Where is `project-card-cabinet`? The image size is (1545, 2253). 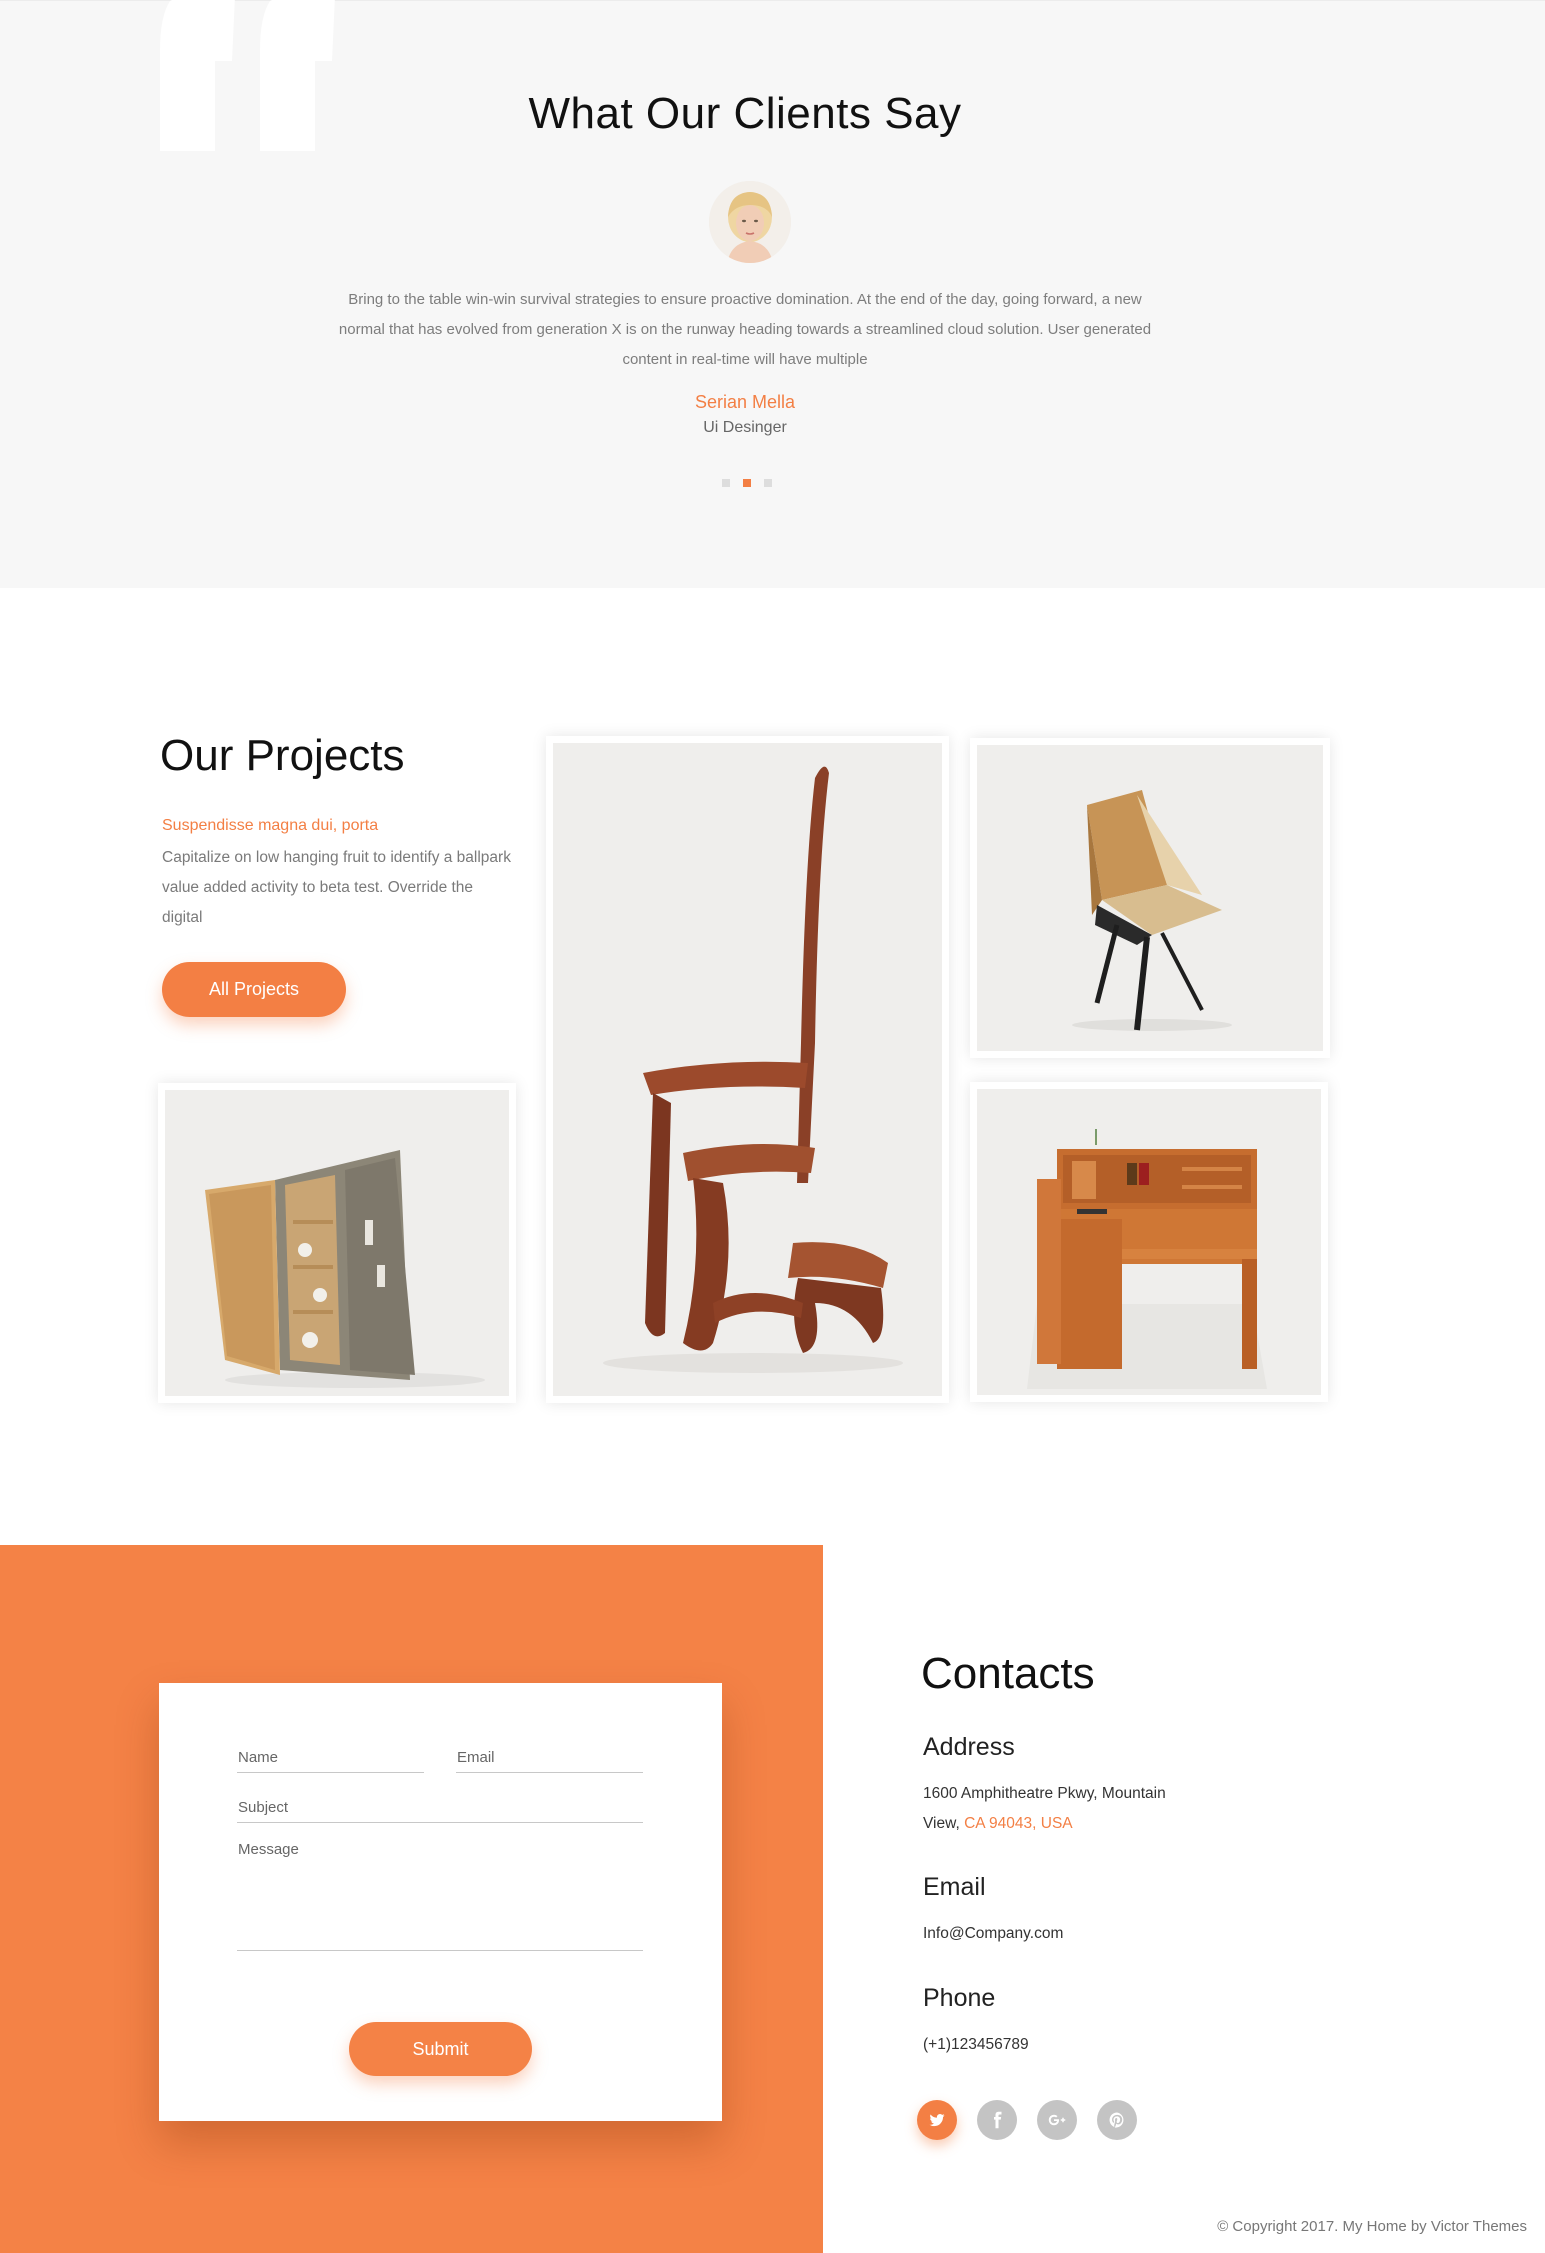
project-card-cabinet is located at coordinates (337, 1243).